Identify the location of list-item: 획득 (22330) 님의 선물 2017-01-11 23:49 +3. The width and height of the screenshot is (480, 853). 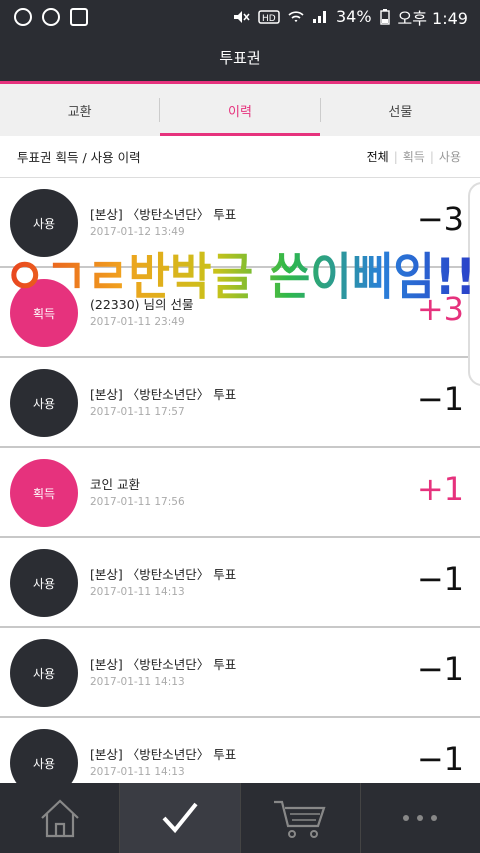
(240, 313).